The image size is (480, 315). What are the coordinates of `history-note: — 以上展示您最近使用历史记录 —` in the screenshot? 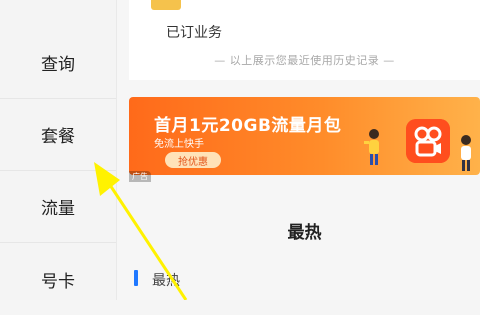 It's located at (304, 60).